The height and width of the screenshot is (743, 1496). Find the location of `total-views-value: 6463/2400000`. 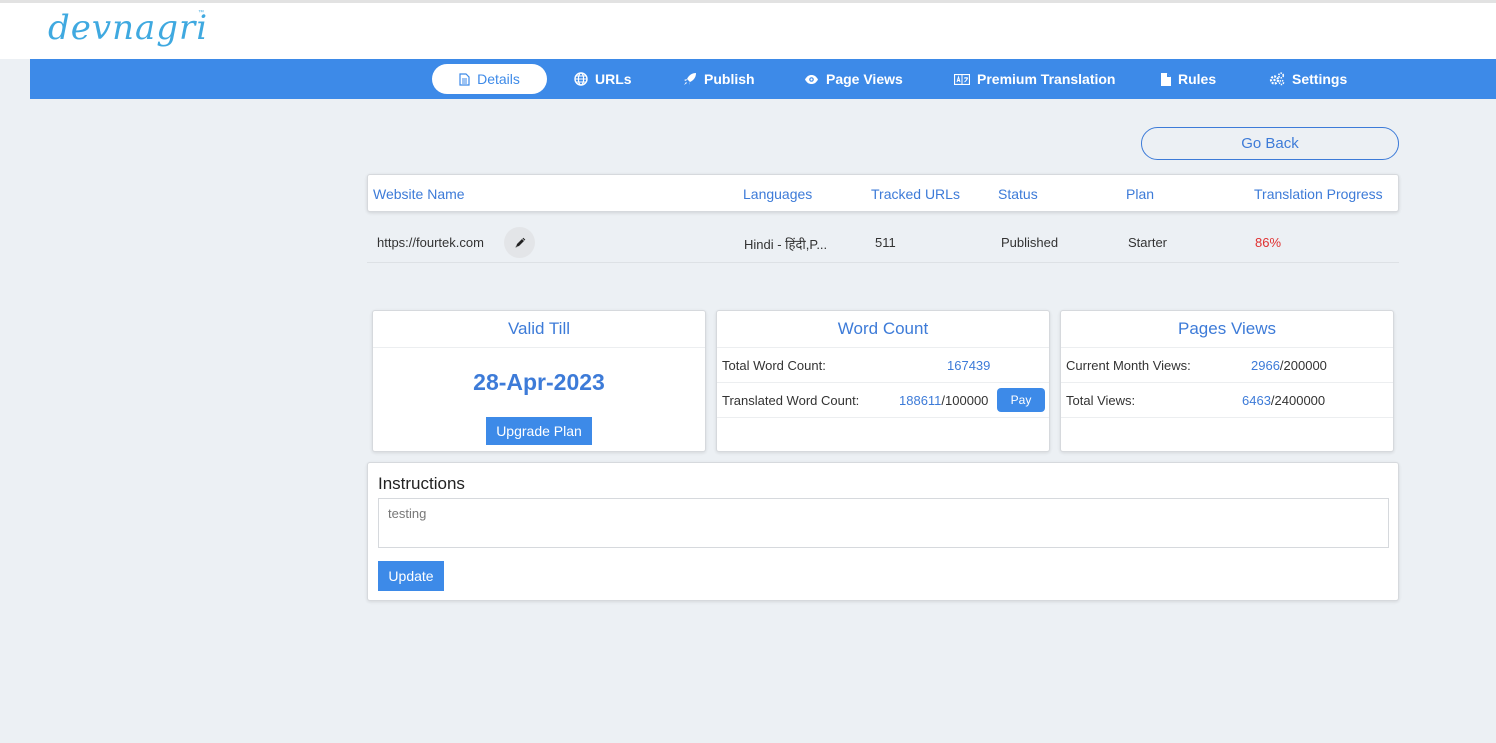

total-views-value: 6463/2400000 is located at coordinates (1283, 400).